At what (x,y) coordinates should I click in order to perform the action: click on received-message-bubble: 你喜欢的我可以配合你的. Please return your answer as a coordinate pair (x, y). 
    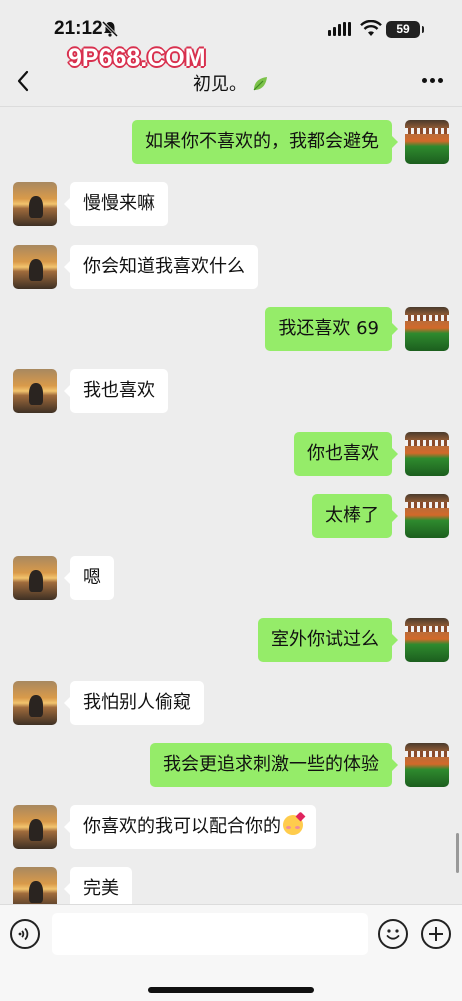
    Looking at the image, I should click on (190, 827).